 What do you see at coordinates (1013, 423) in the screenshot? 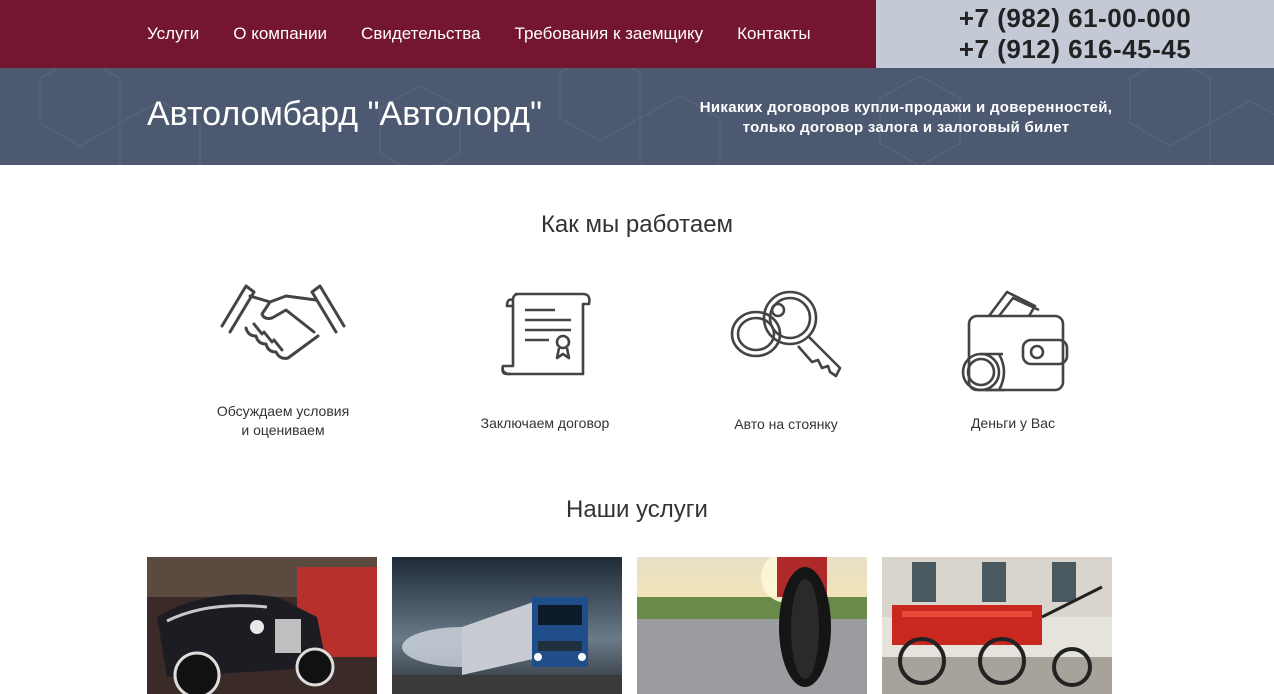
I see `step-label-4: Деньги у Вас` at bounding box center [1013, 423].